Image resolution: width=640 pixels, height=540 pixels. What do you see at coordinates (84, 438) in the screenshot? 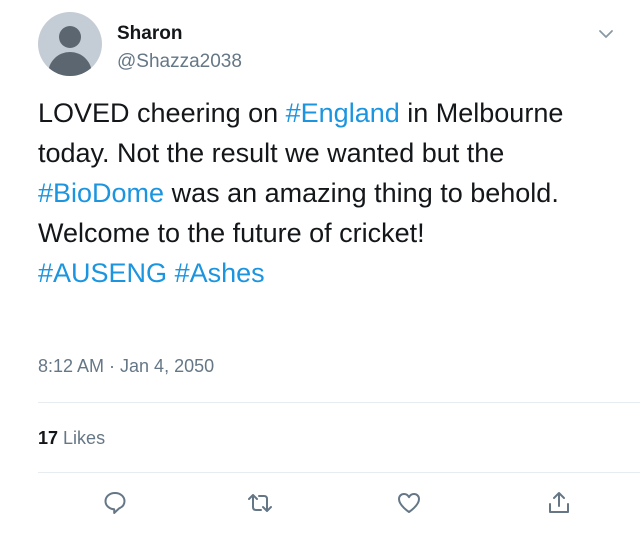
I see `likes-label: Likes` at bounding box center [84, 438].